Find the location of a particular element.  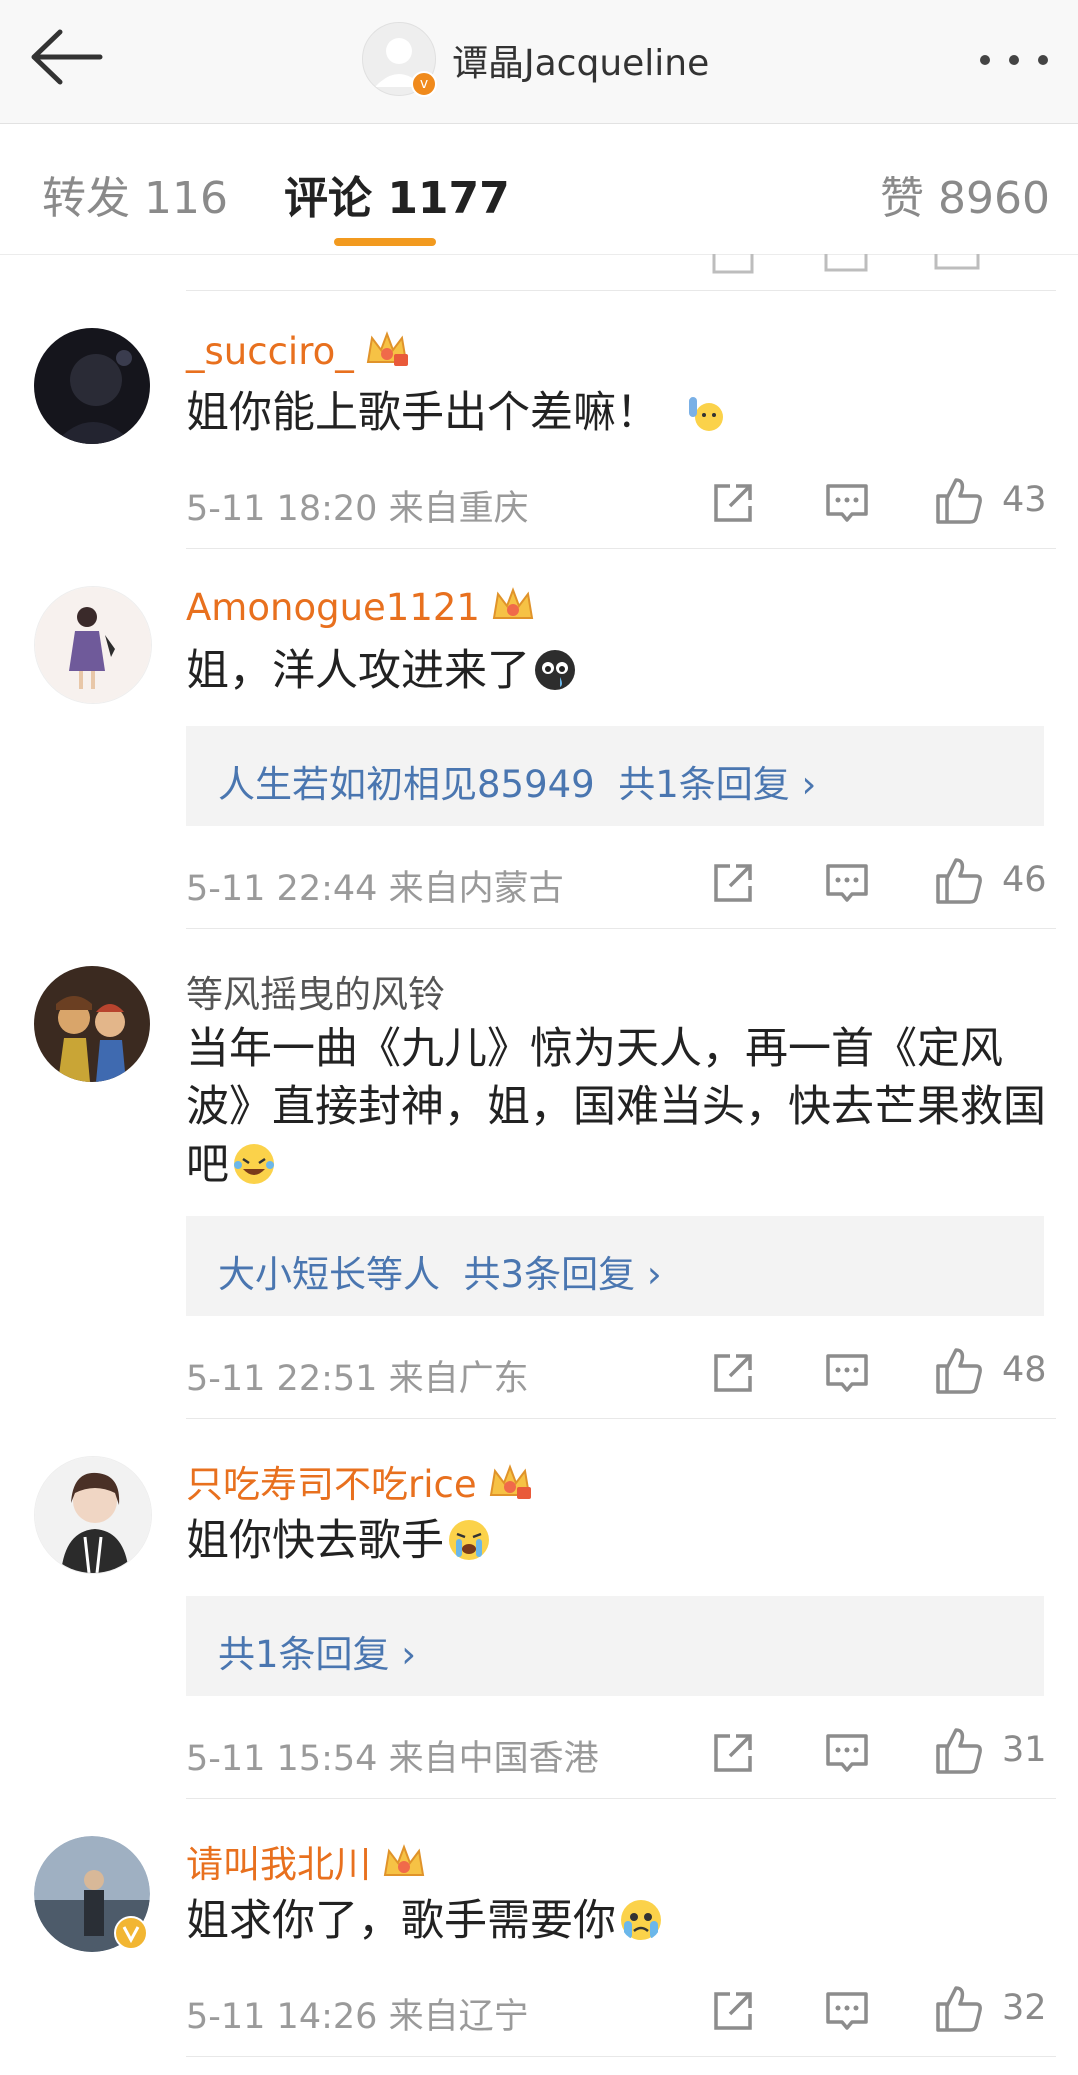

previous-row-remnant is located at coordinates (539, 272).